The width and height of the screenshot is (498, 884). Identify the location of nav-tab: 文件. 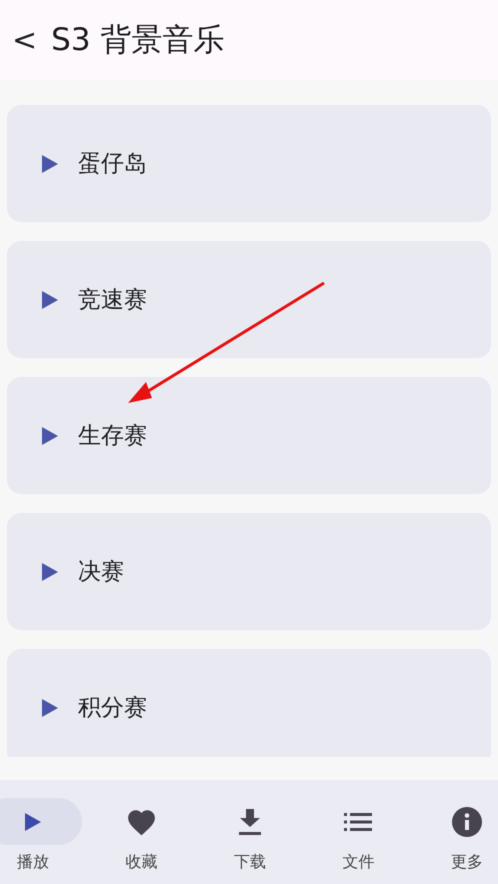
(358, 835).